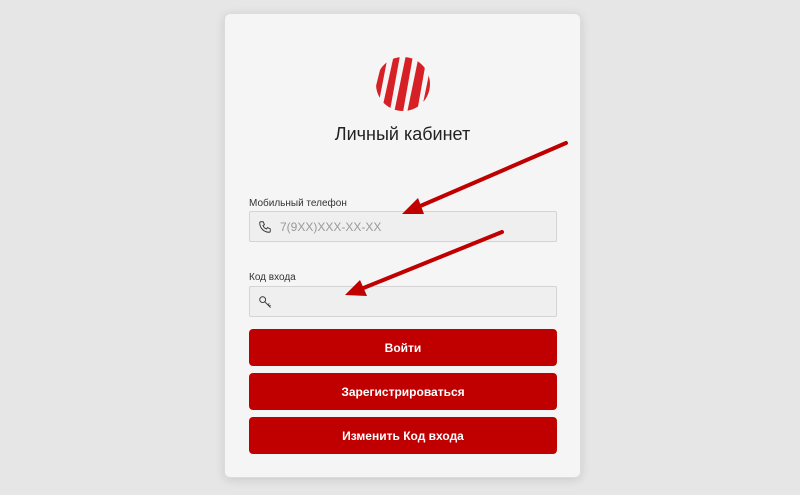 The height and width of the screenshot is (495, 800). What do you see at coordinates (403, 435) in the screenshot?
I see `change-code-button: Изменить Код входа` at bounding box center [403, 435].